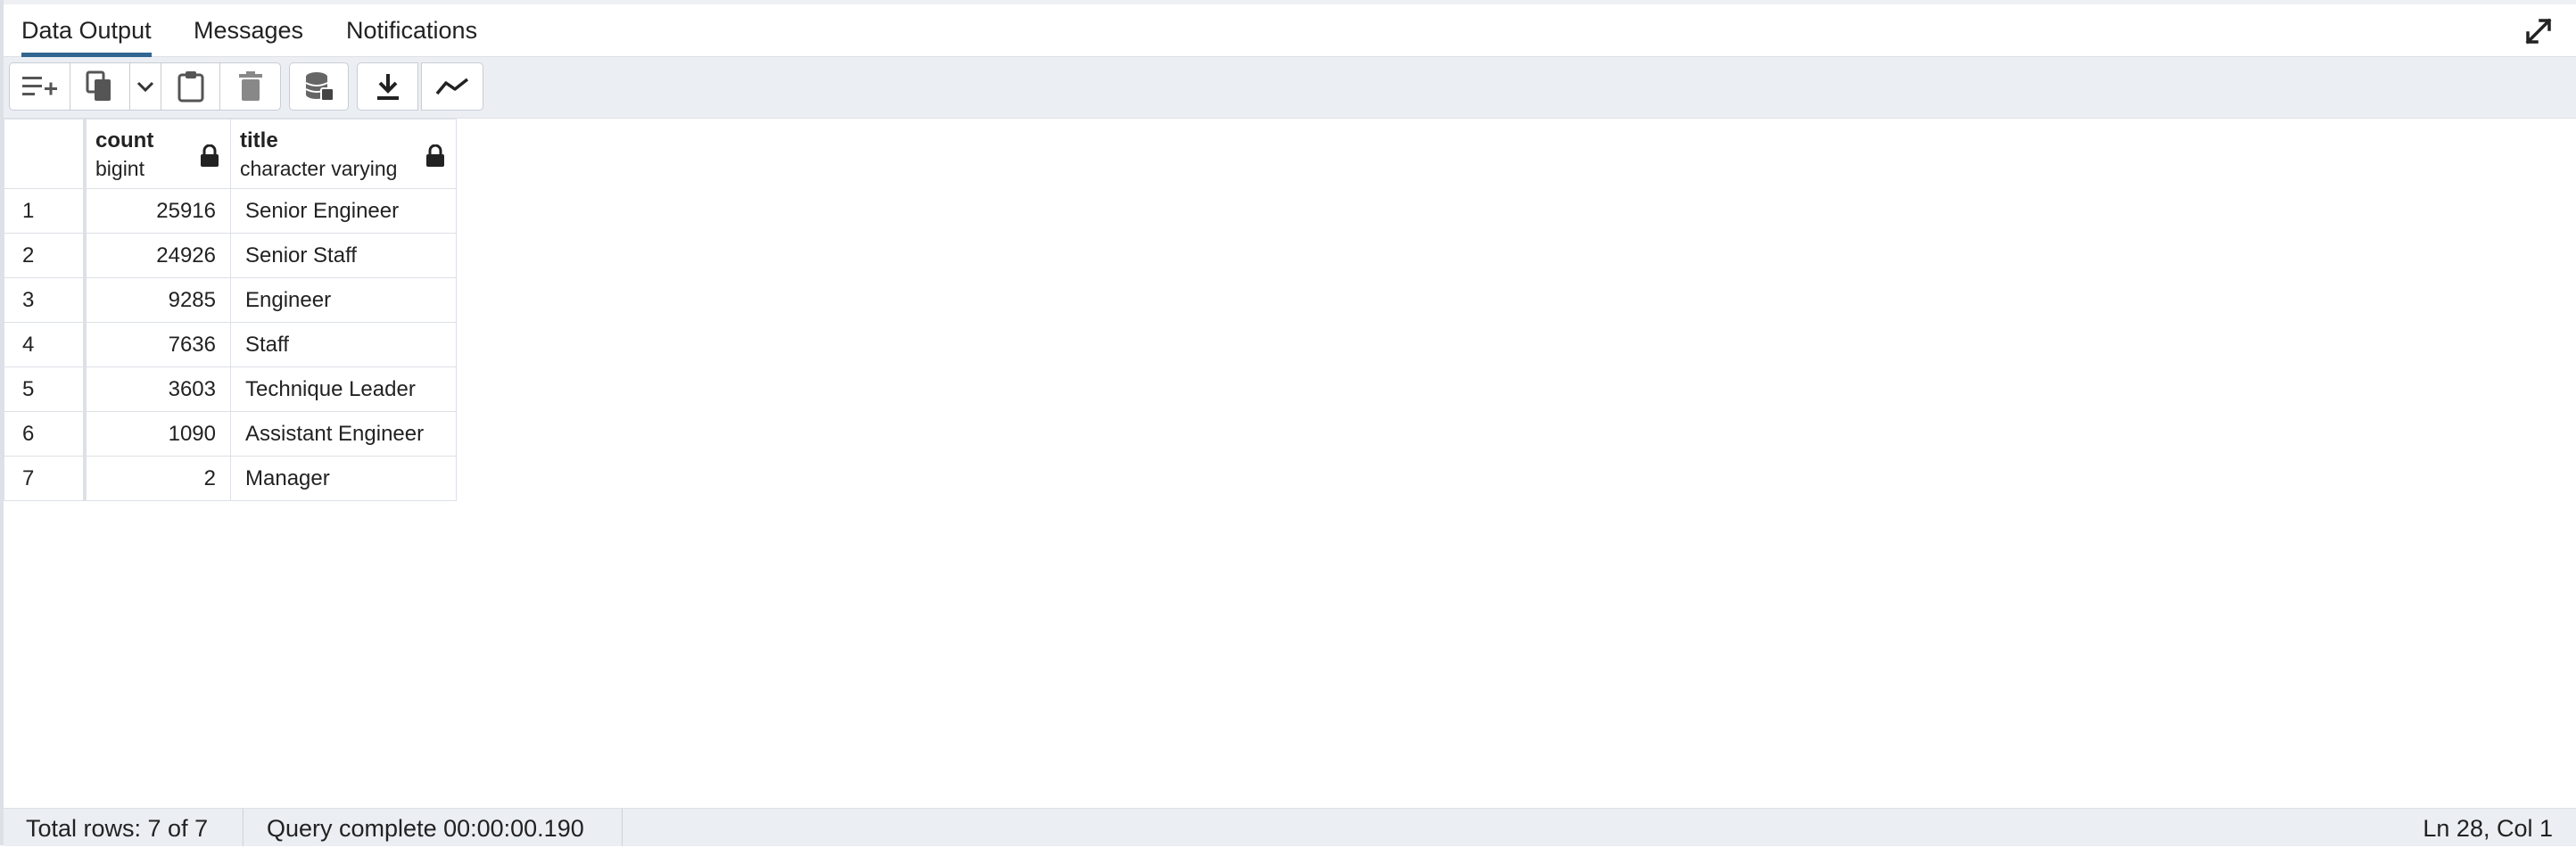 The width and height of the screenshot is (2576, 848). Describe the element at coordinates (259, 140) in the screenshot. I see `column-name: title` at that location.